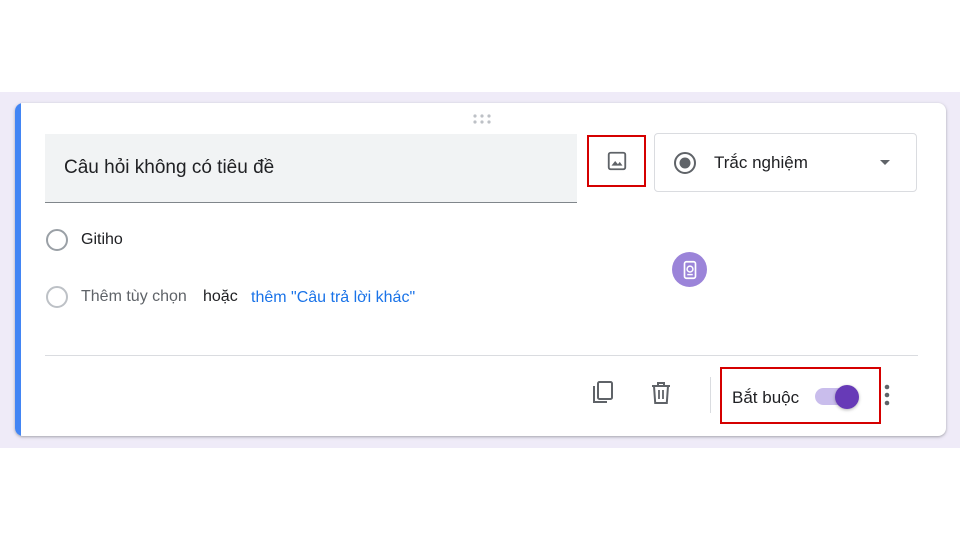  I want to click on delete-icon, so click(661, 393).